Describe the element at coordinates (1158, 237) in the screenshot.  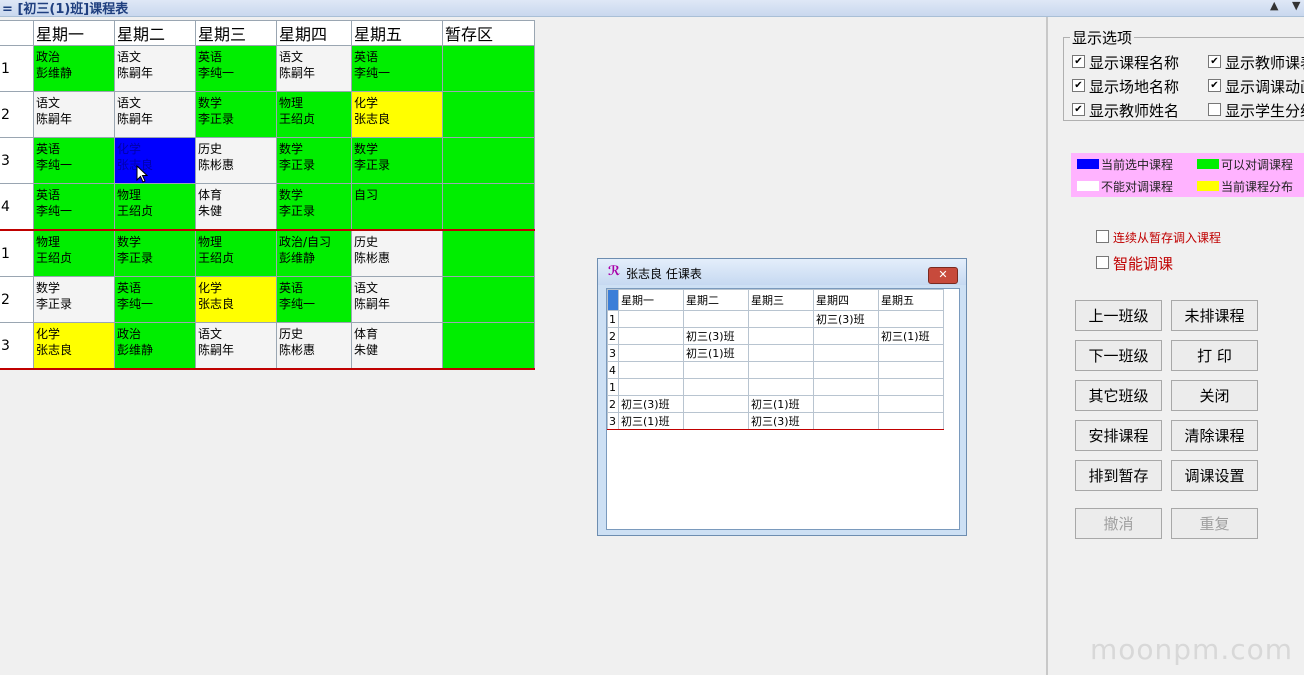
I see `option-continuous-from-temp: 连续从暂存调入课程` at that location.